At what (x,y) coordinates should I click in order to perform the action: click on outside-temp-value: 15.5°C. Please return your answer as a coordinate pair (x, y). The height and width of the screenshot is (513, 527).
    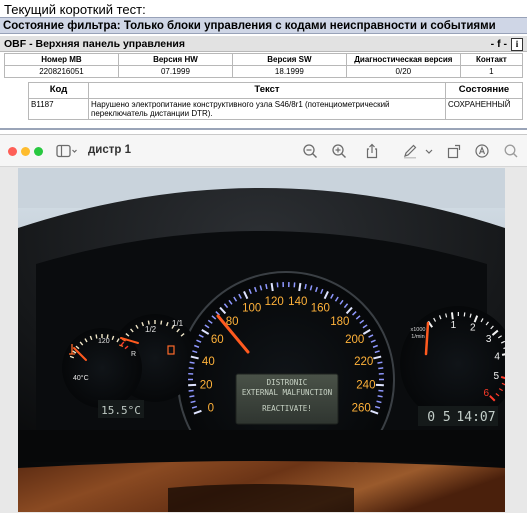
    Looking at the image, I should click on (121, 410).